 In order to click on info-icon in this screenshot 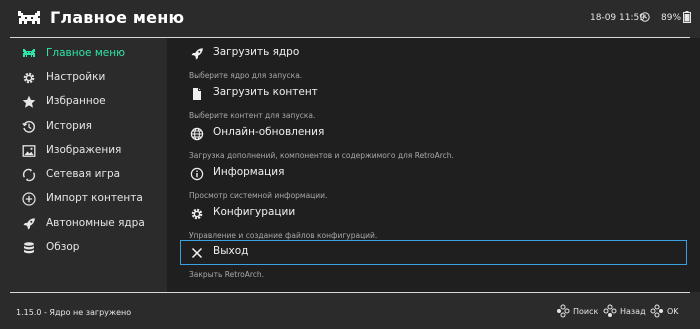, I will do `click(197, 174)`.